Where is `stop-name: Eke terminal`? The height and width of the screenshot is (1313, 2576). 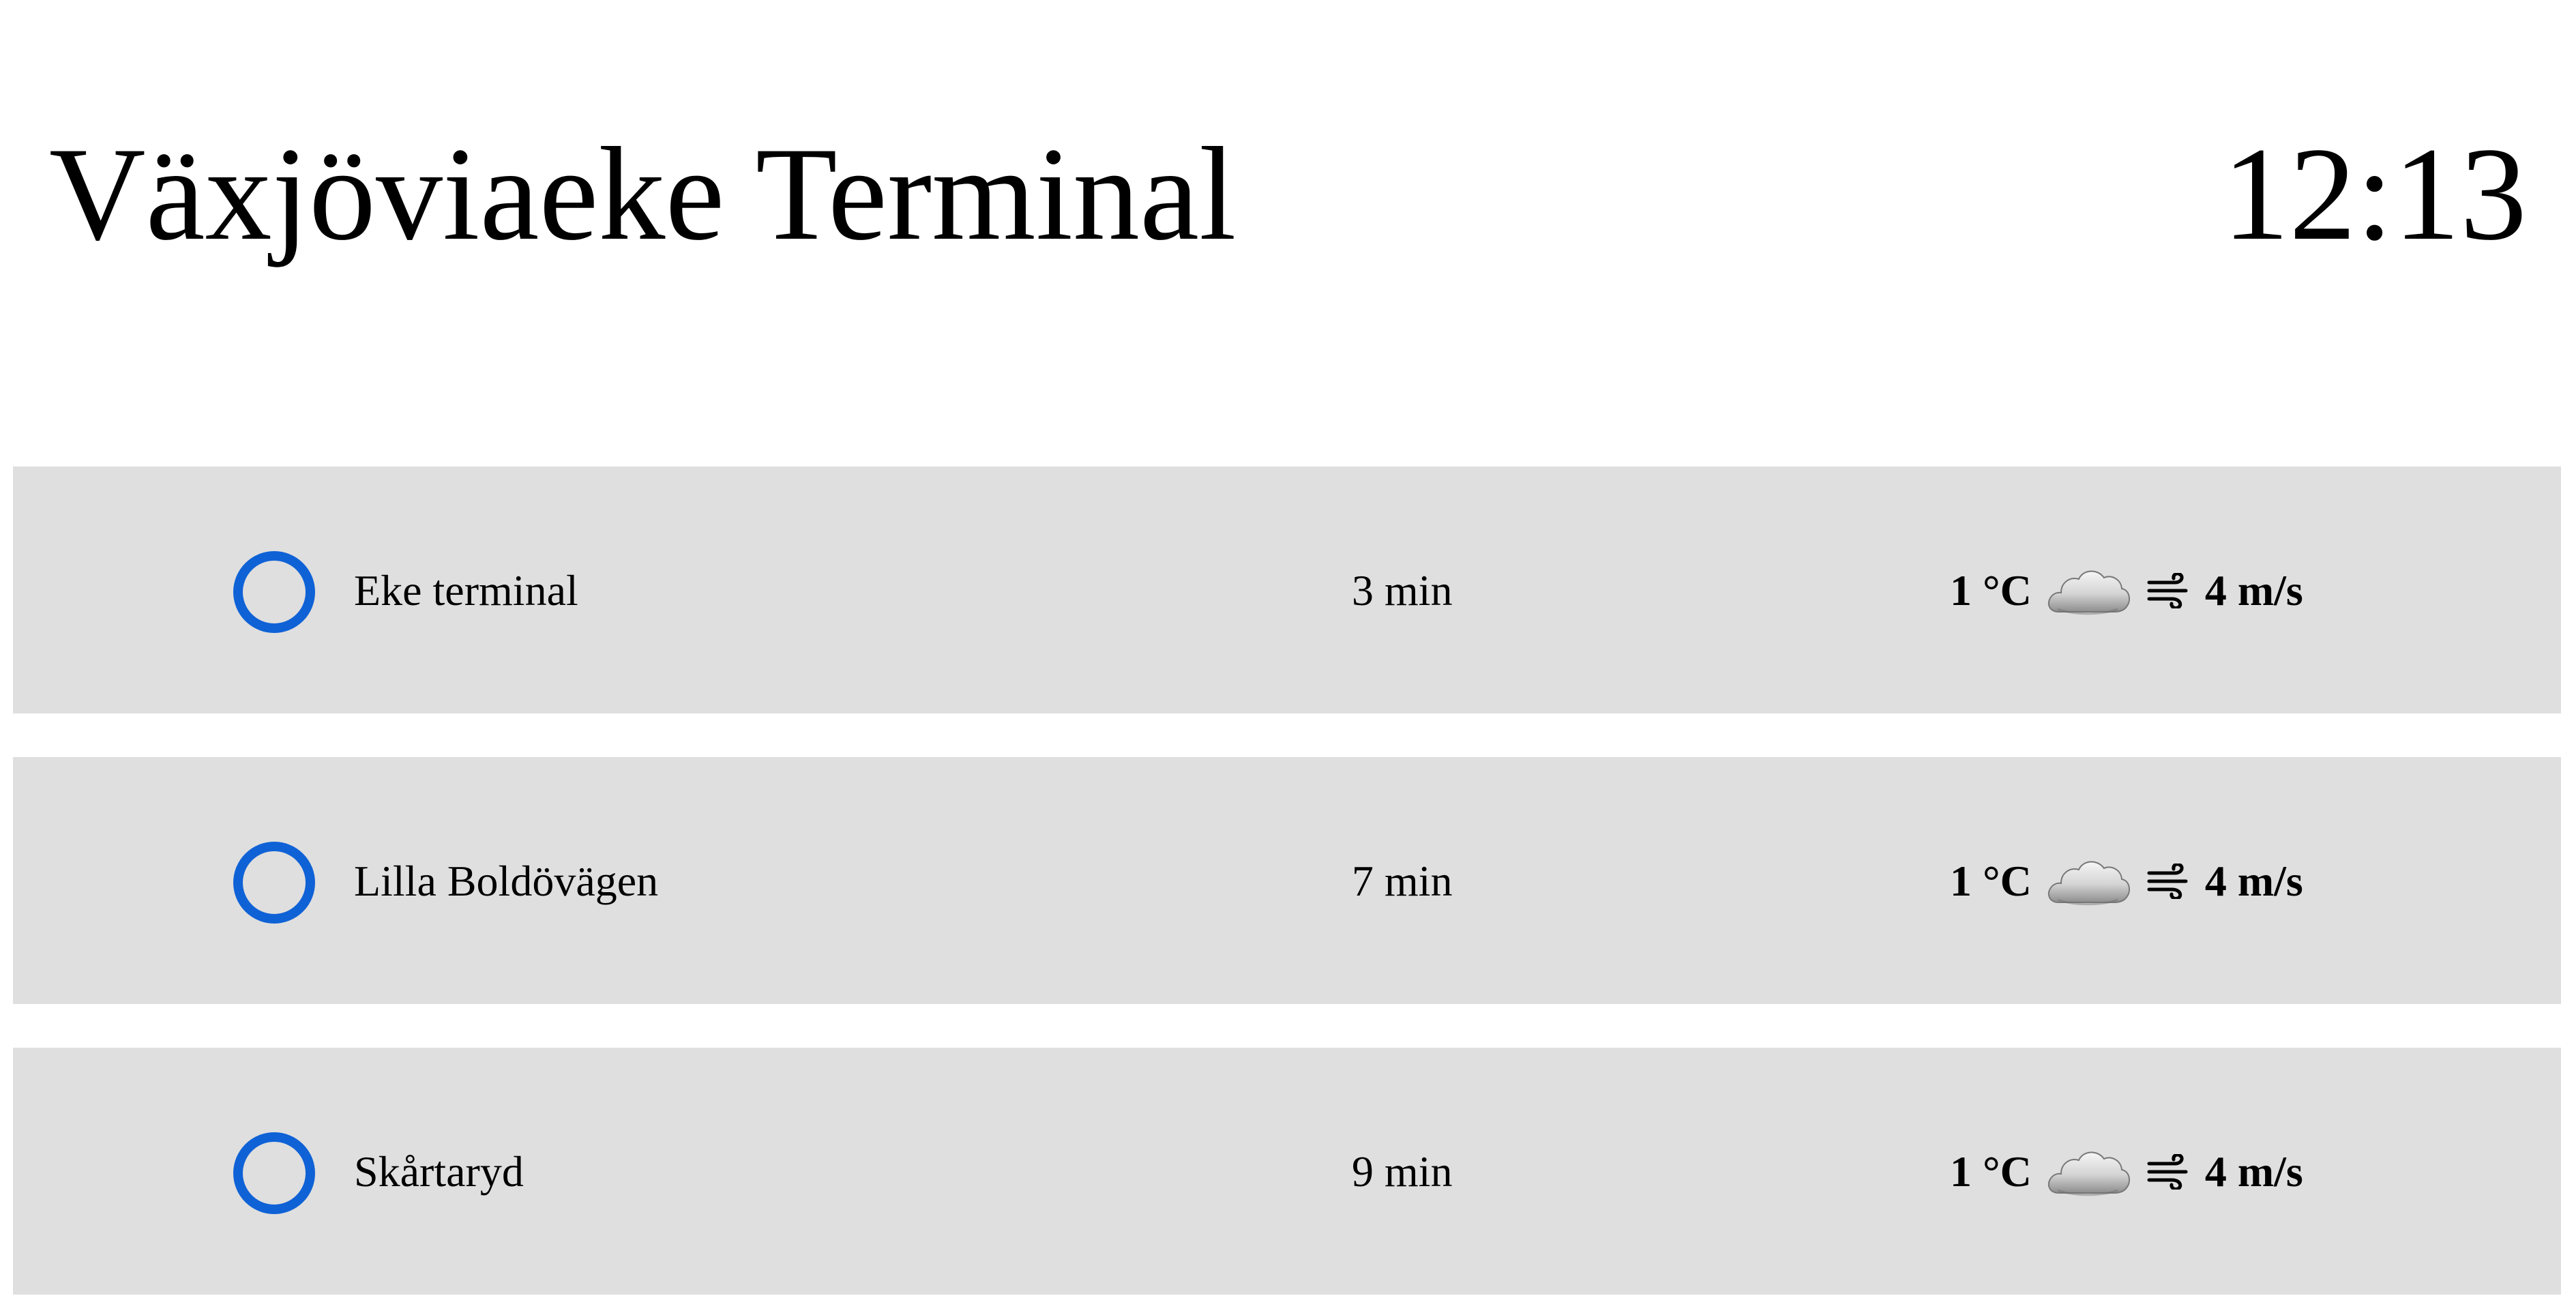
stop-name: Eke terminal is located at coordinates (466, 590).